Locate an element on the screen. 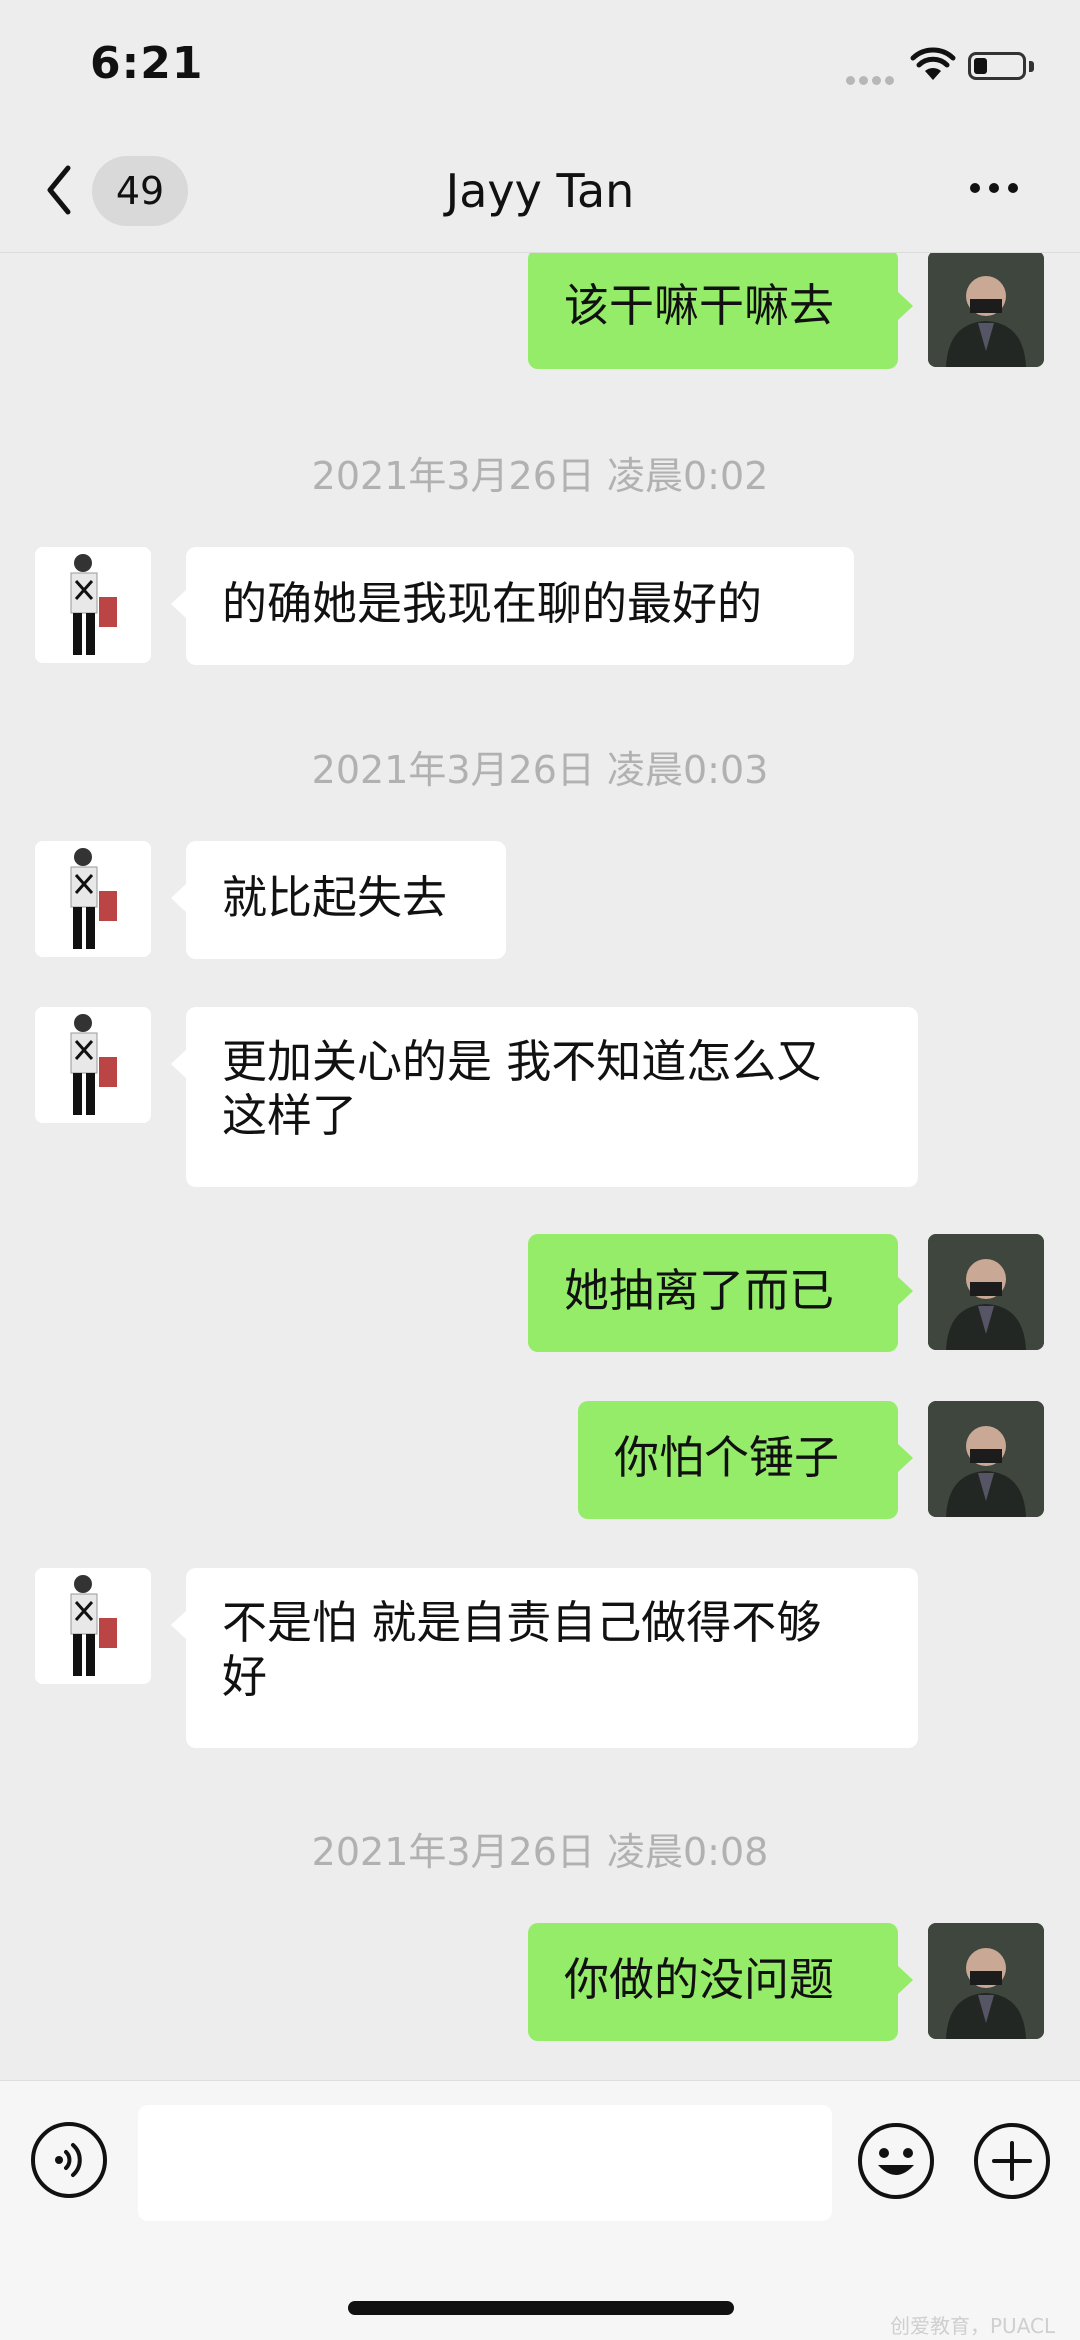 This screenshot has width=1080, height=2340. emoji-icon is located at coordinates (896, 2161).